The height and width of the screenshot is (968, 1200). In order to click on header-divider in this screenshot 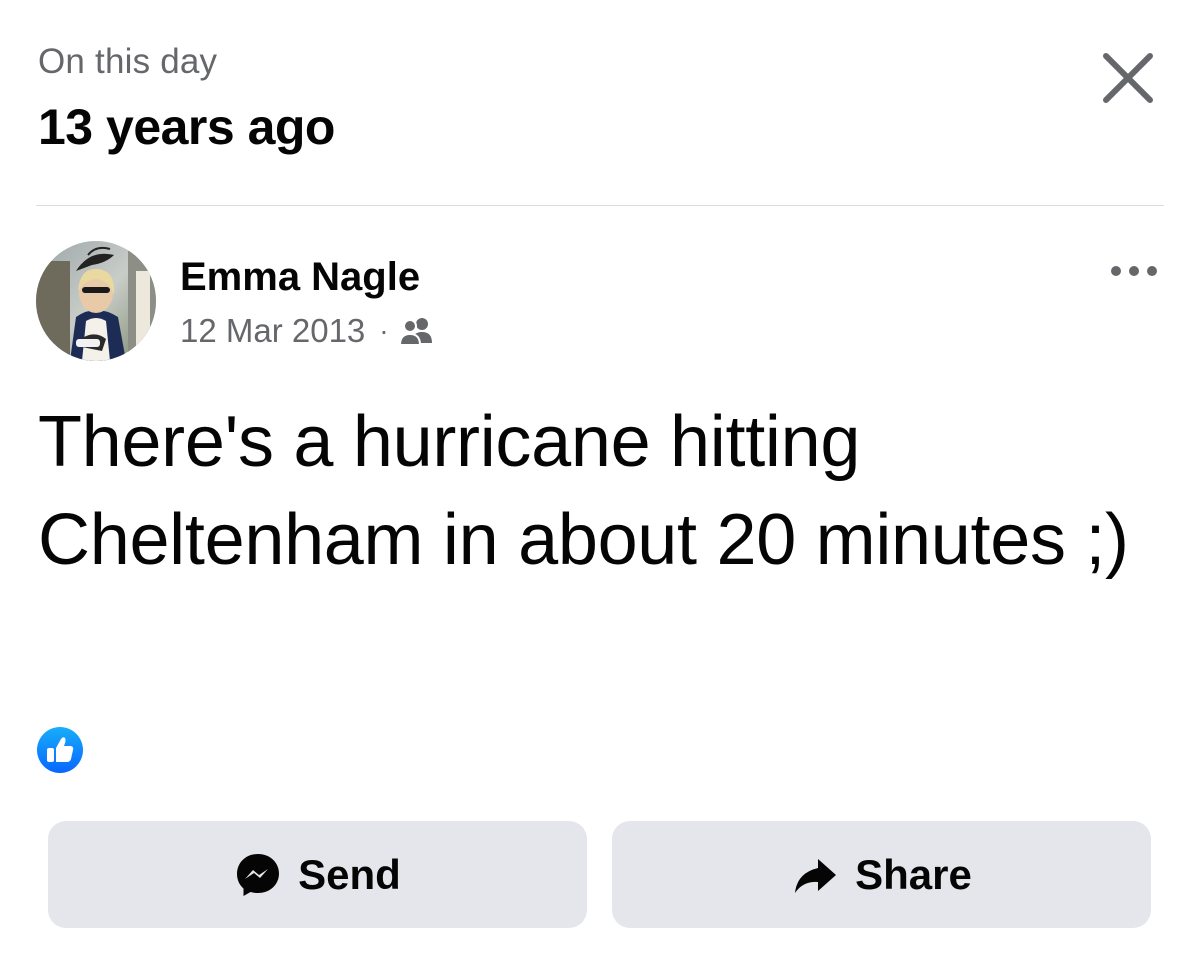, I will do `click(600, 205)`.